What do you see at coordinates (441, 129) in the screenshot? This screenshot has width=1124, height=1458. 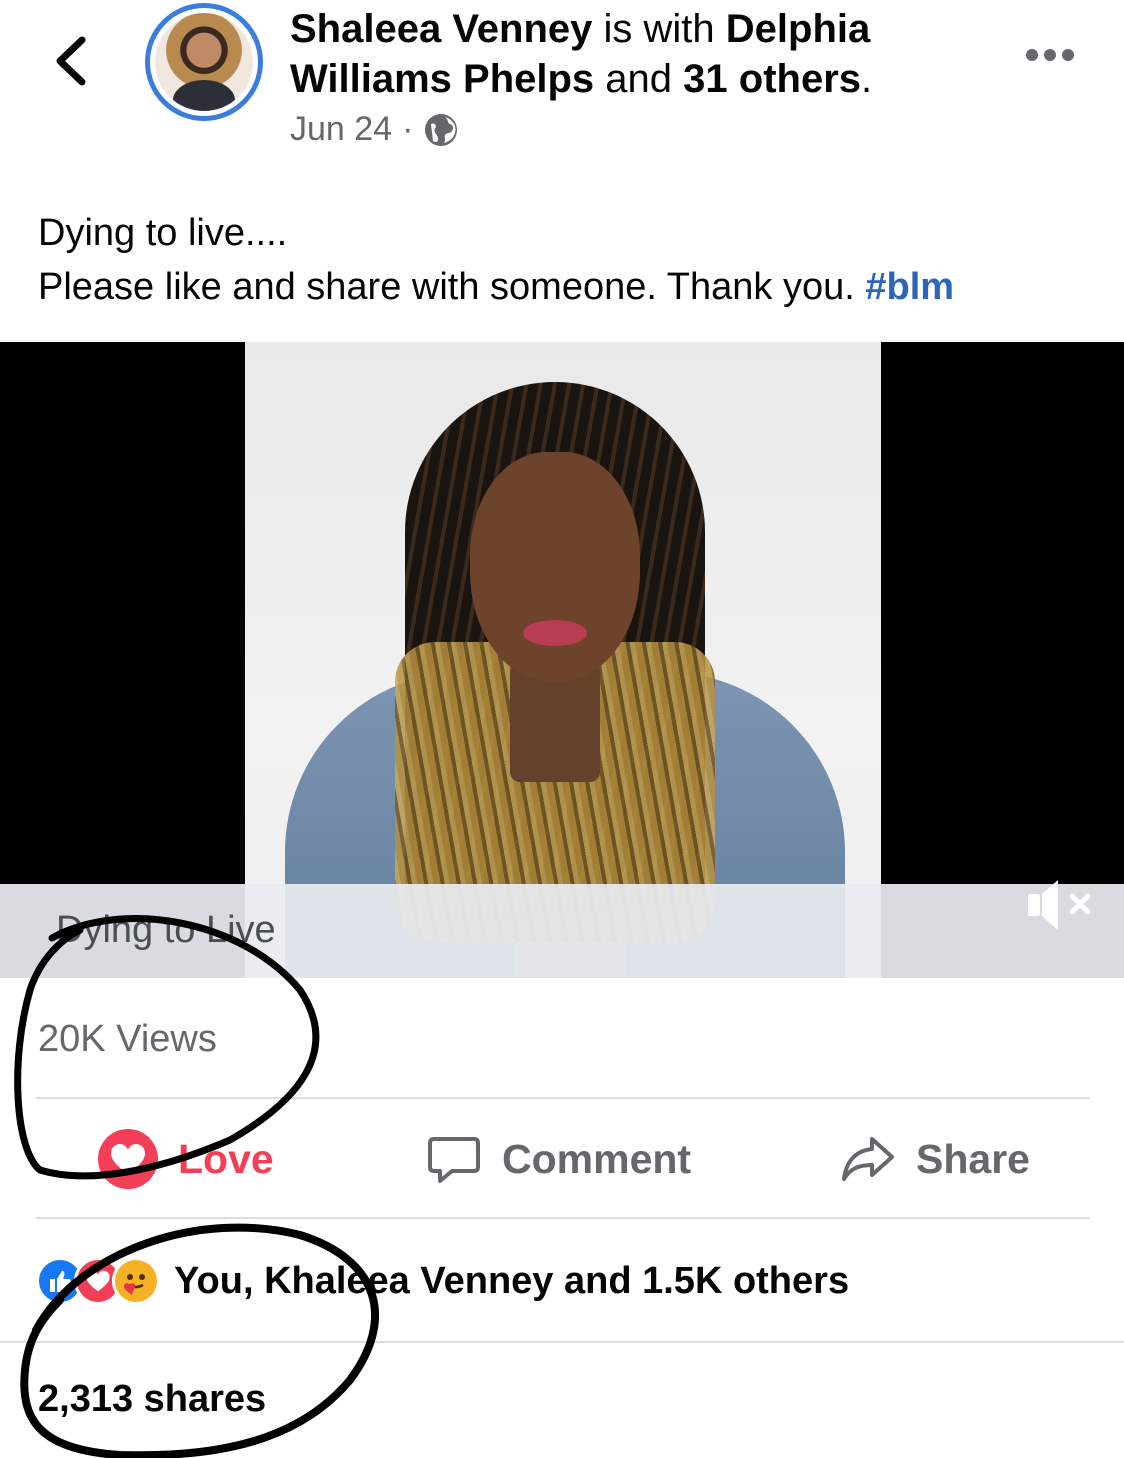 I see `globe-icon` at bounding box center [441, 129].